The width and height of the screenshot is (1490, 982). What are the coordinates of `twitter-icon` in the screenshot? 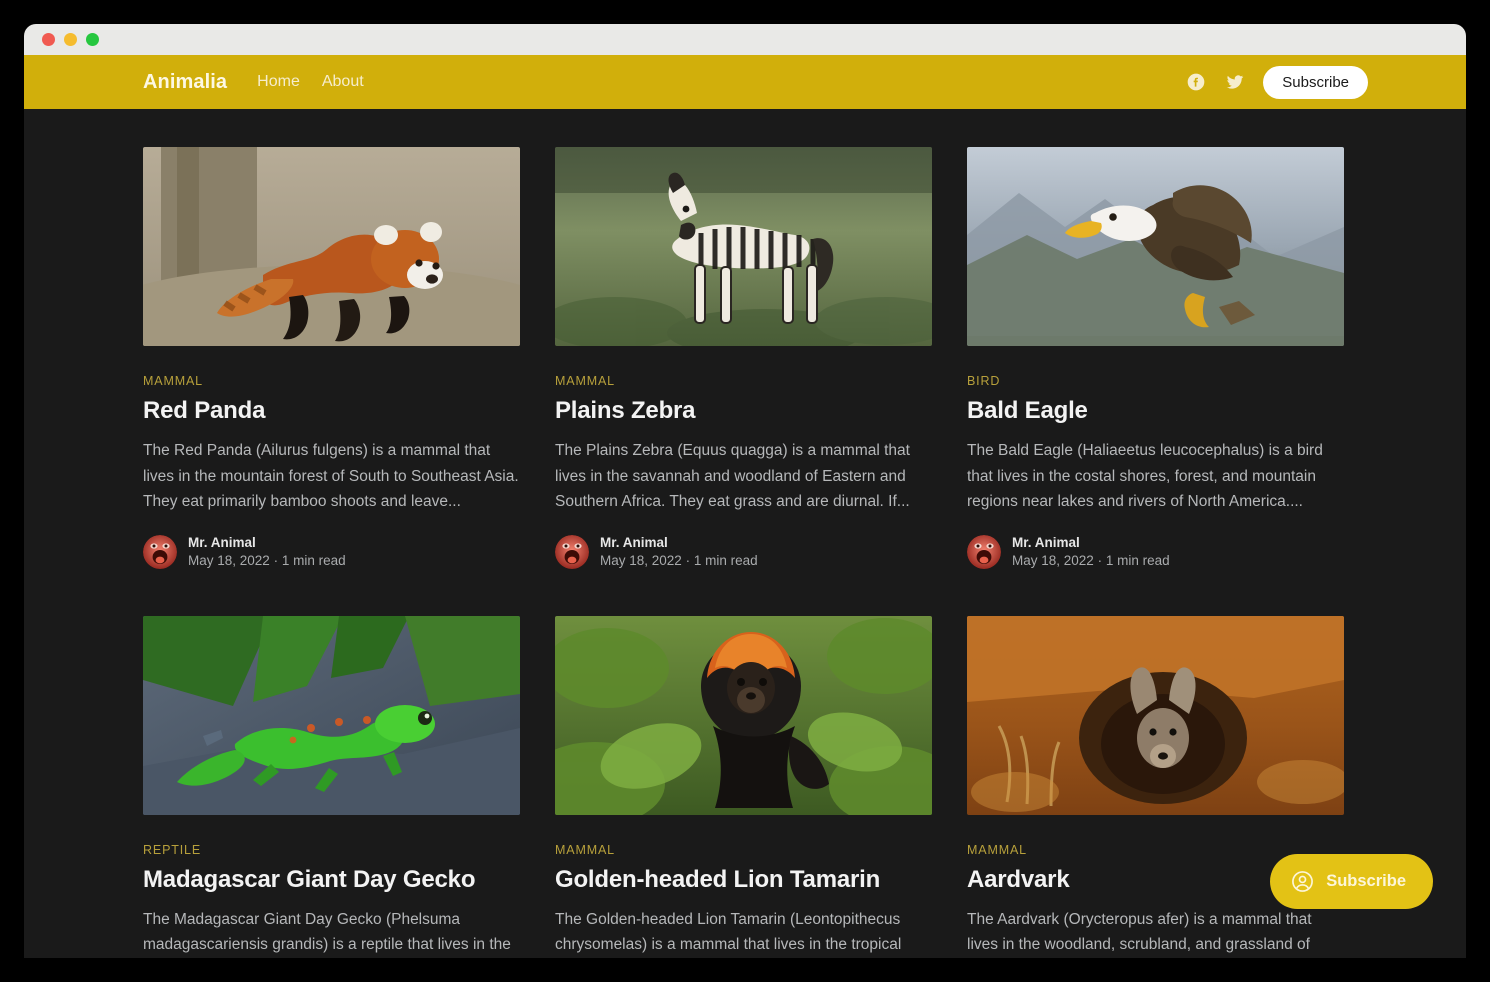 It's located at (1235, 82).